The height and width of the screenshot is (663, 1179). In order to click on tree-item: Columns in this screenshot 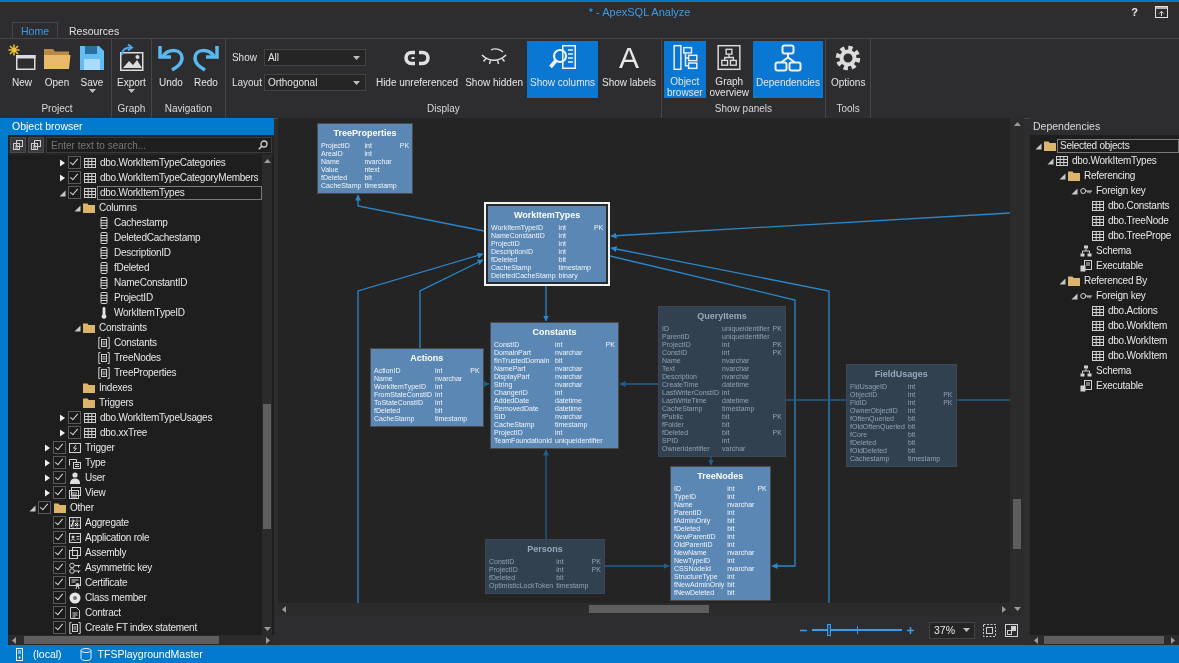, I will do `click(118, 207)`.